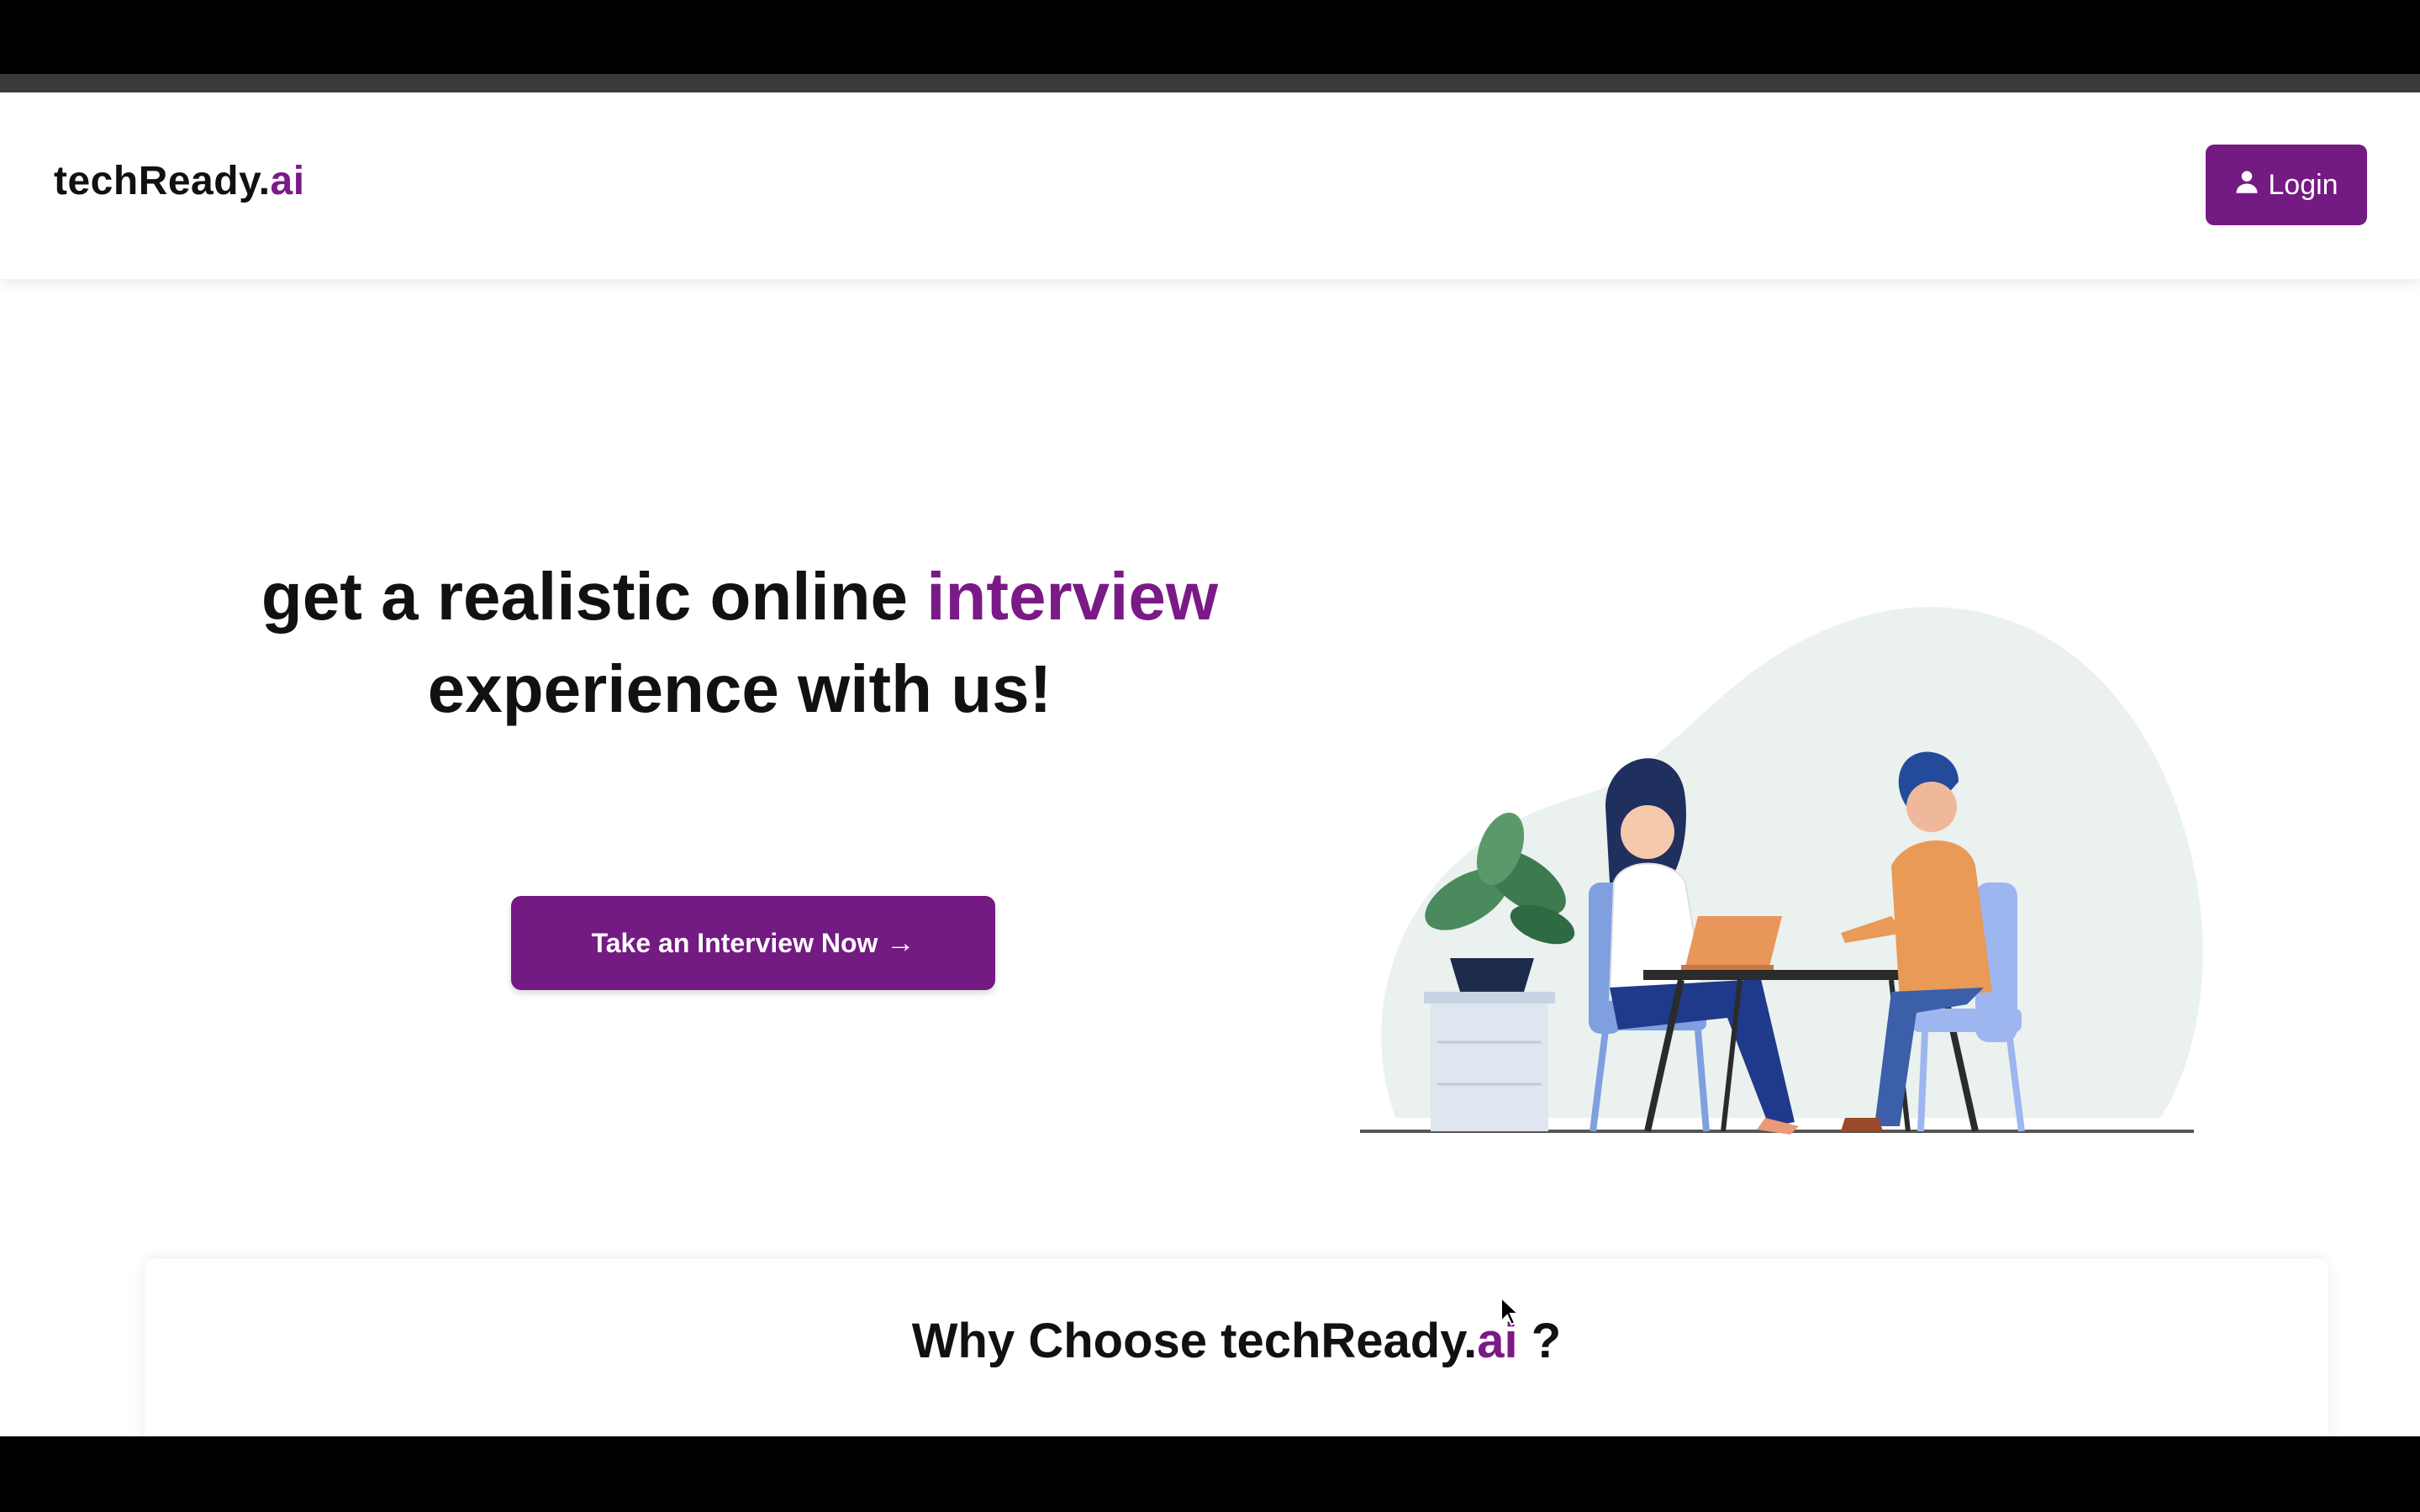 The height and width of the screenshot is (1512, 2420). What do you see at coordinates (1210, 37) in the screenshot?
I see `window-top-bar` at bounding box center [1210, 37].